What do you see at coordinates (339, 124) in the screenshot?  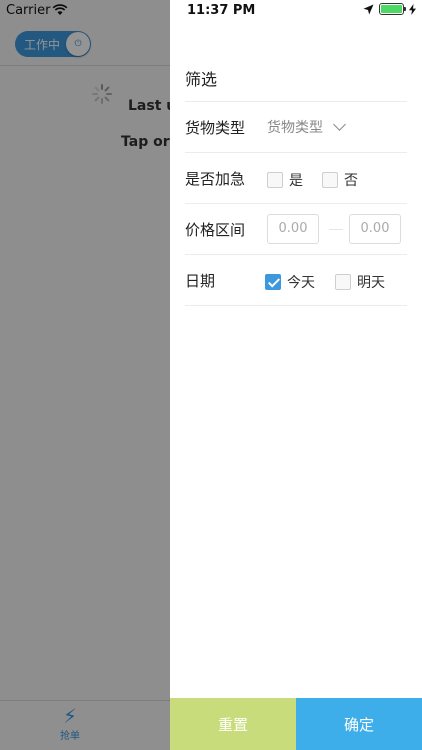 I see `chevron-down-icon` at bounding box center [339, 124].